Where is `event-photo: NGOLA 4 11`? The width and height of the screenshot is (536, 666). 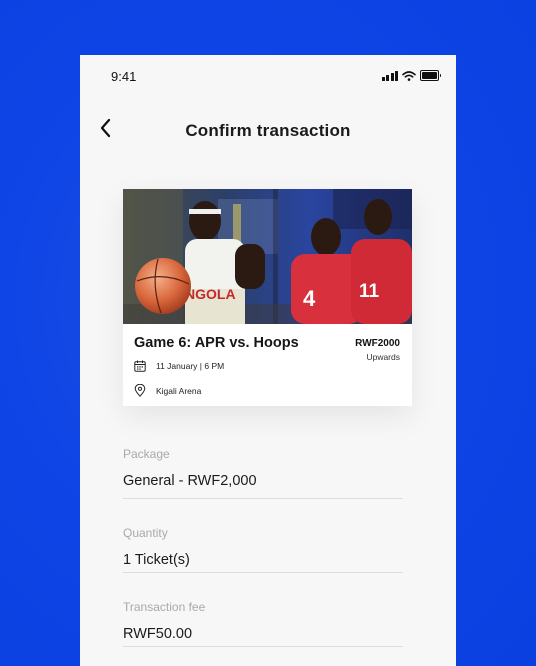
event-photo: NGOLA 4 11 is located at coordinates (267, 256).